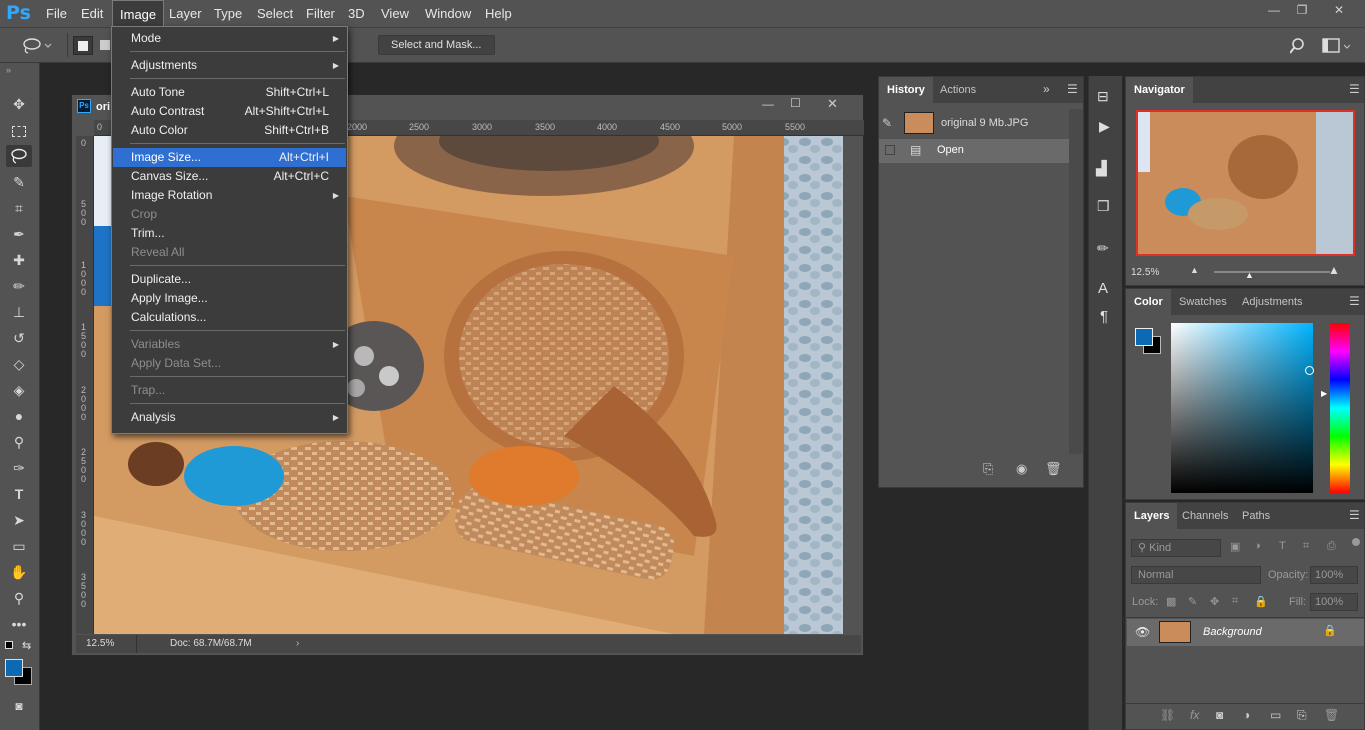 Image resolution: width=1365 pixels, height=730 pixels. Describe the element at coordinates (19, 624) in the screenshot. I see `more-tools-icon: •••` at that location.